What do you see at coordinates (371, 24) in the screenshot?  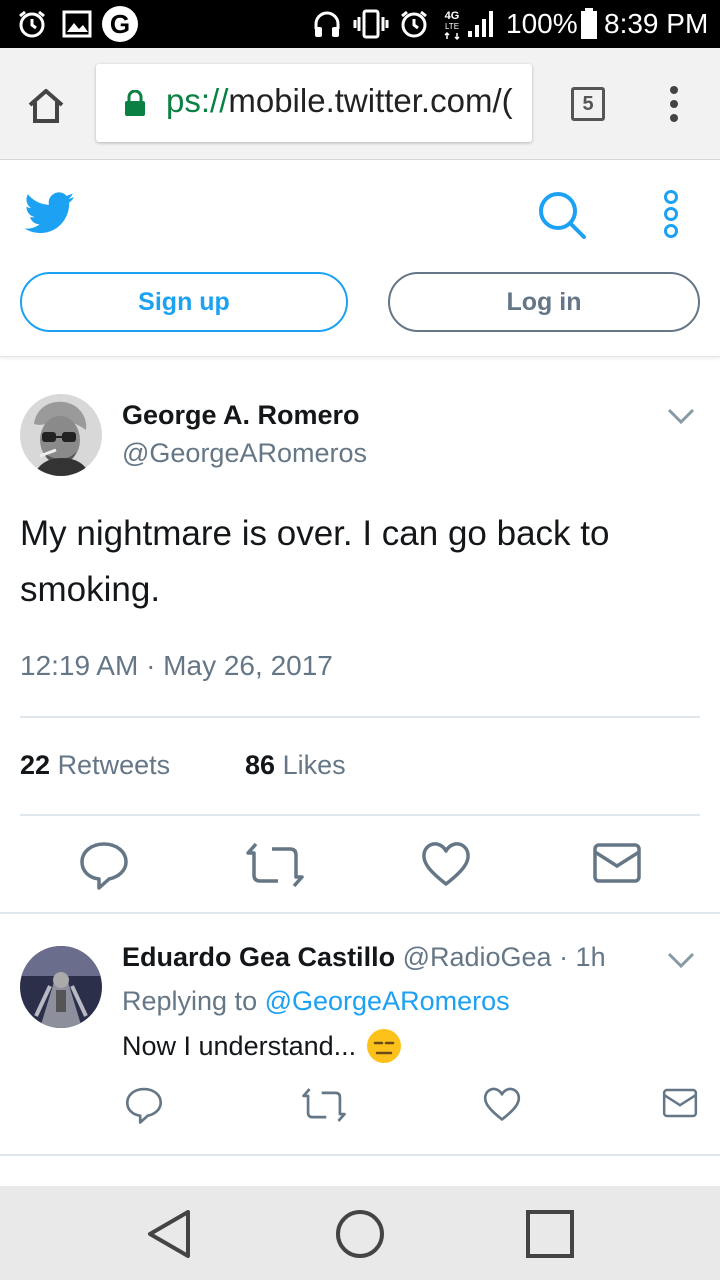 I see `vibrate-icon` at bounding box center [371, 24].